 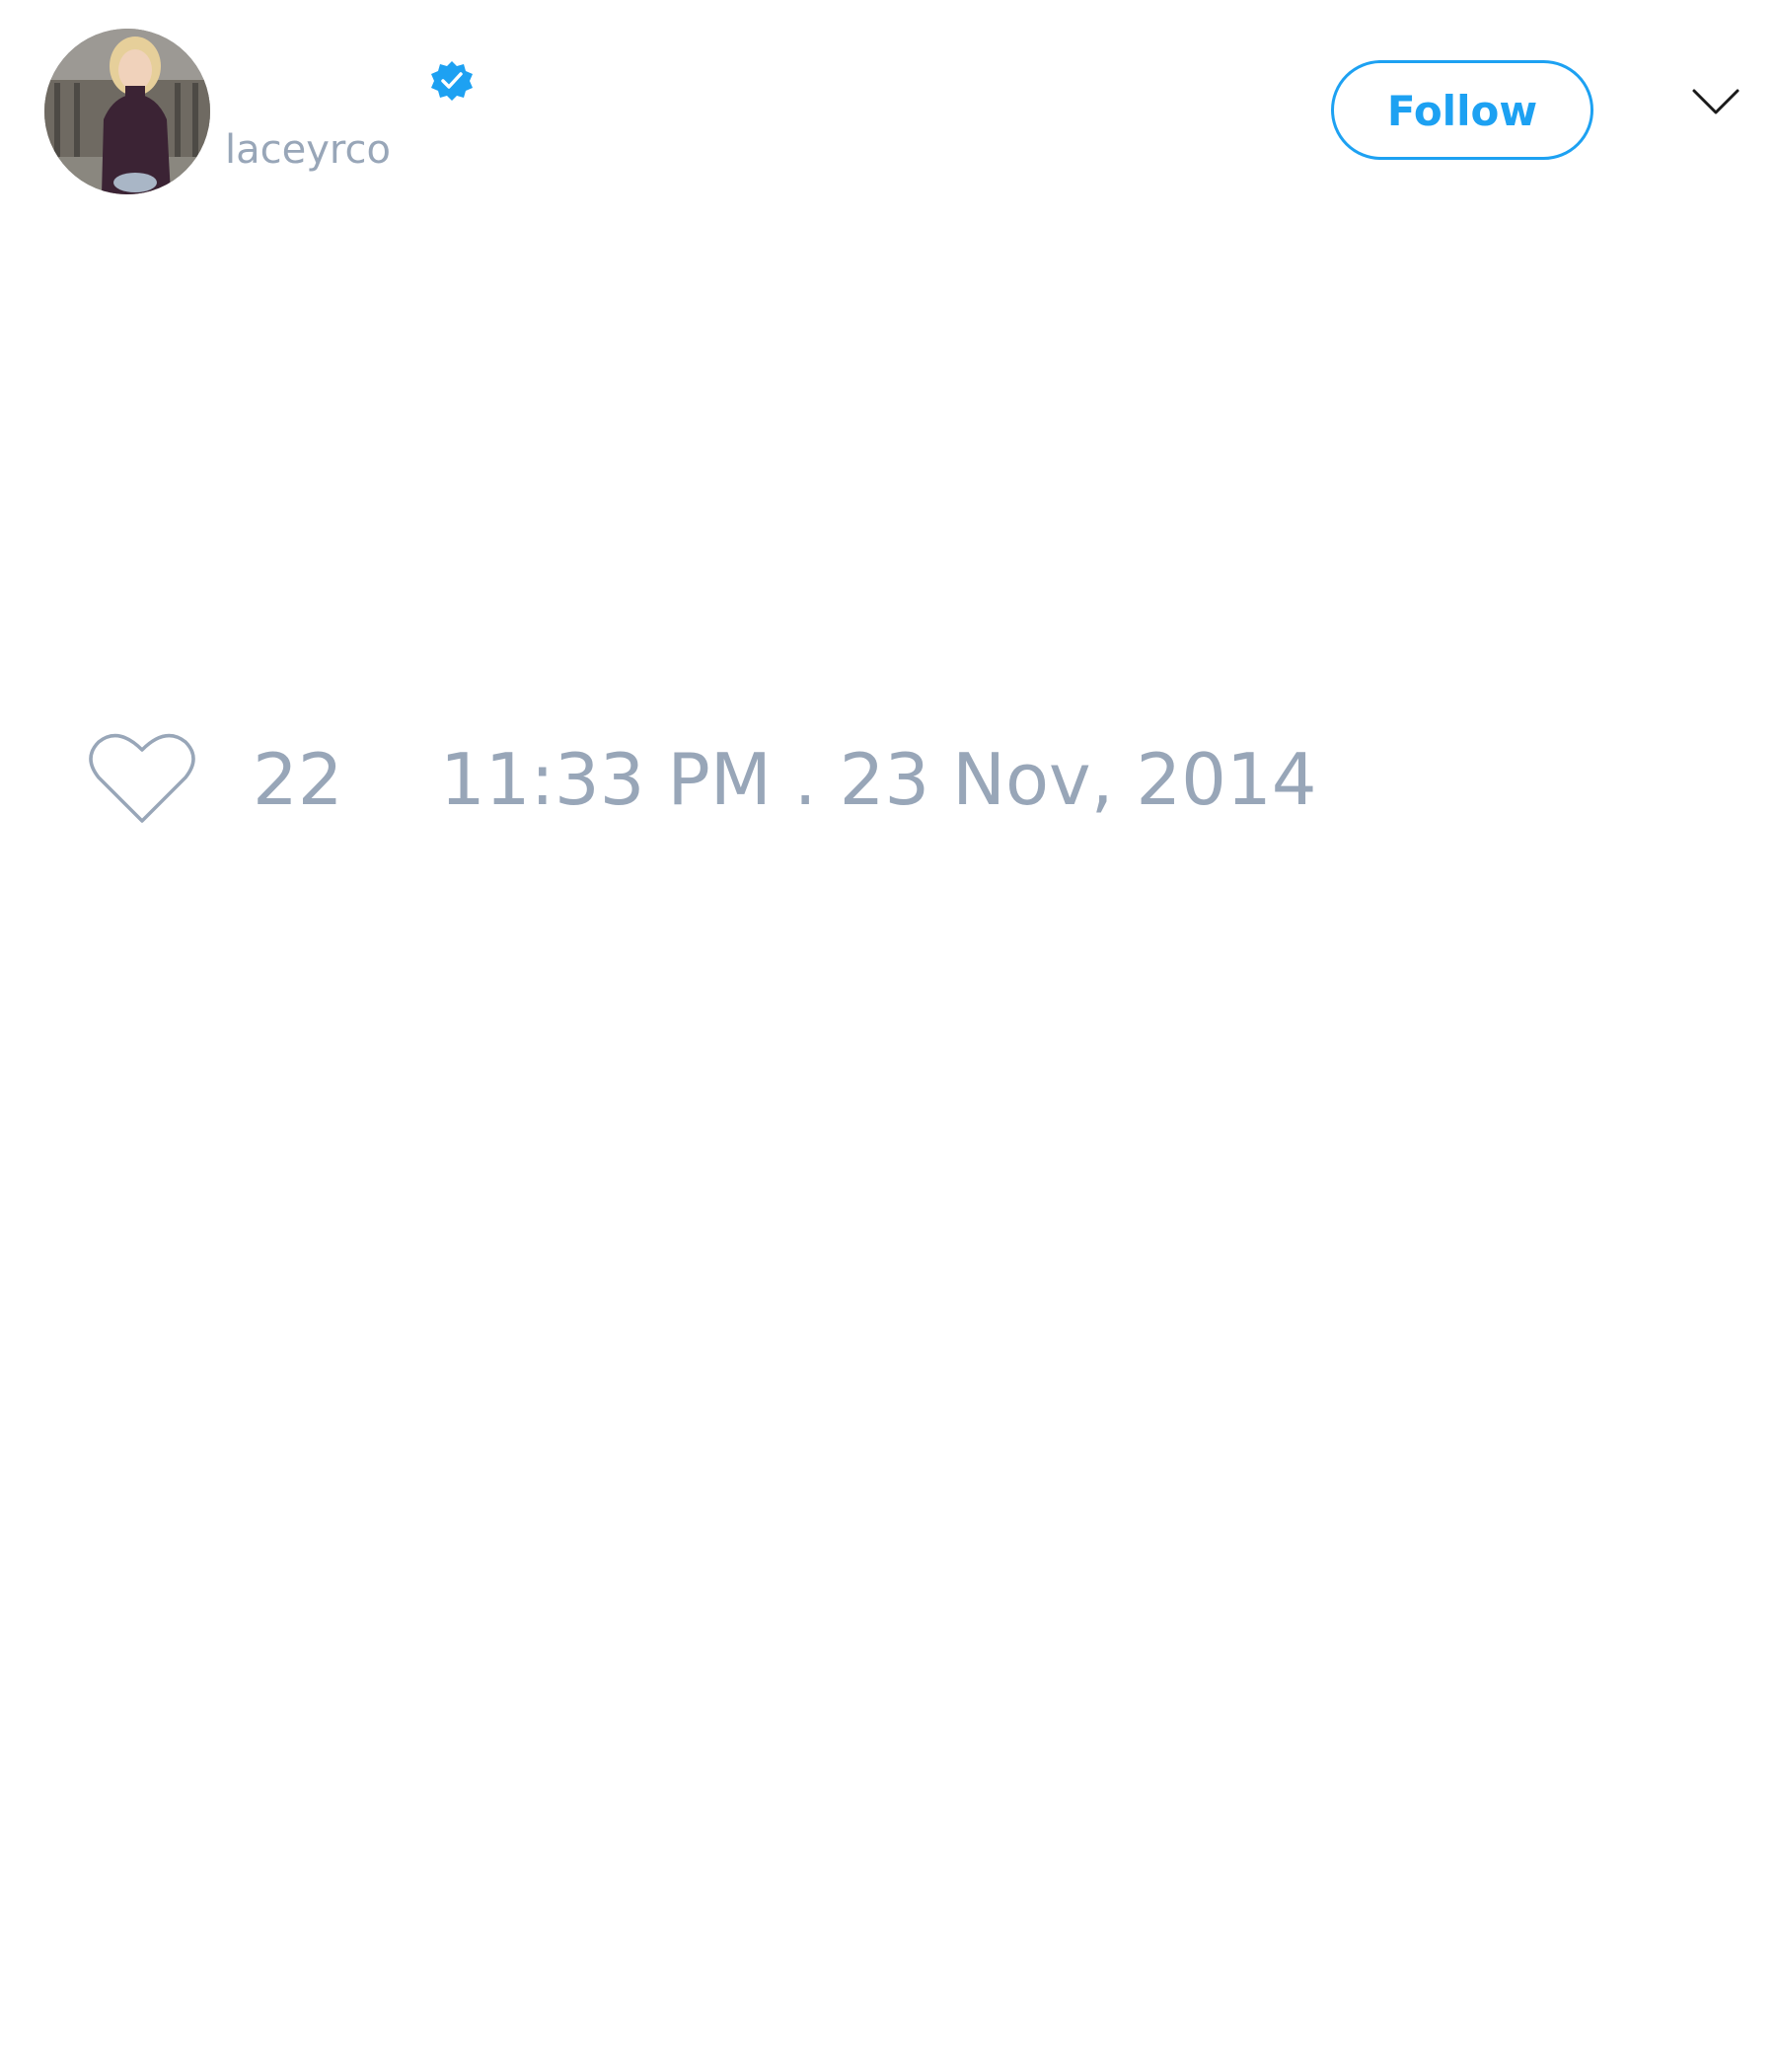 I want to click on chevron-down-icon, so click(x=1716, y=102).